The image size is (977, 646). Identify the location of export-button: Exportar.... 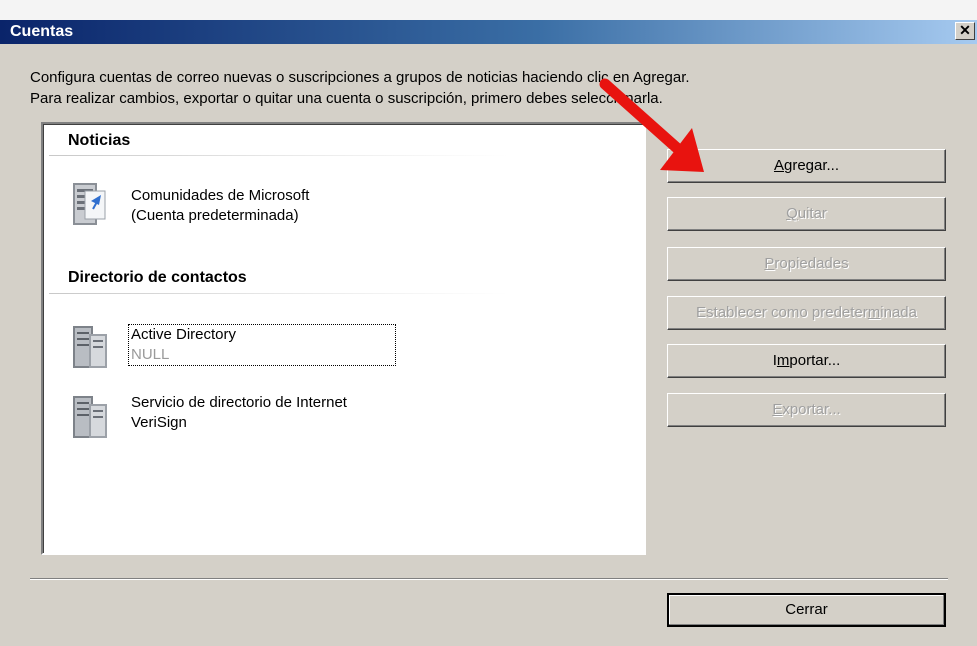
(806, 410).